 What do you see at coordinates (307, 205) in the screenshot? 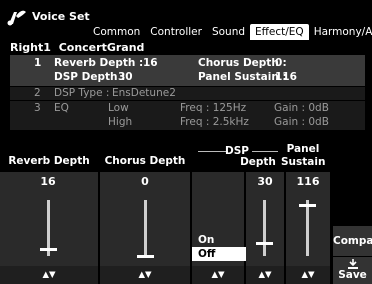
I see `panel-sustain-slider-thumb` at bounding box center [307, 205].